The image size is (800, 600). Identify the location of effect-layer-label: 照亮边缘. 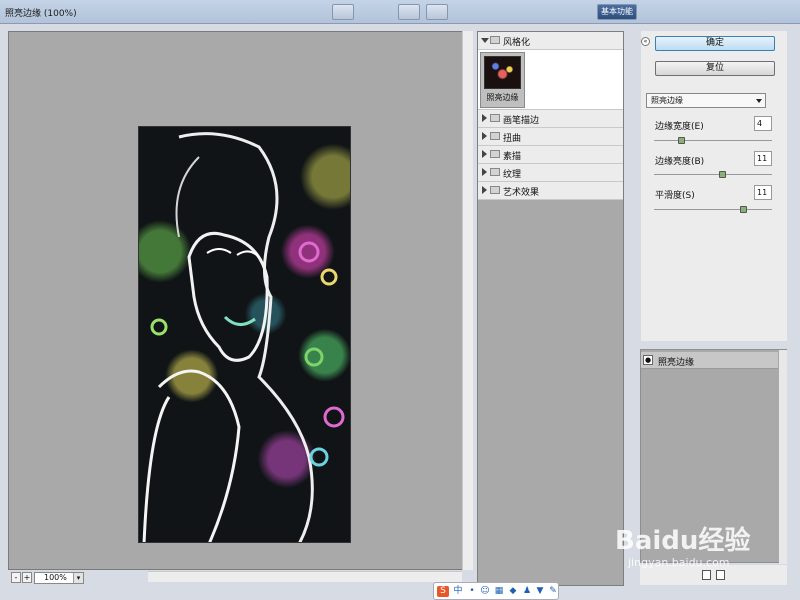
(676, 363).